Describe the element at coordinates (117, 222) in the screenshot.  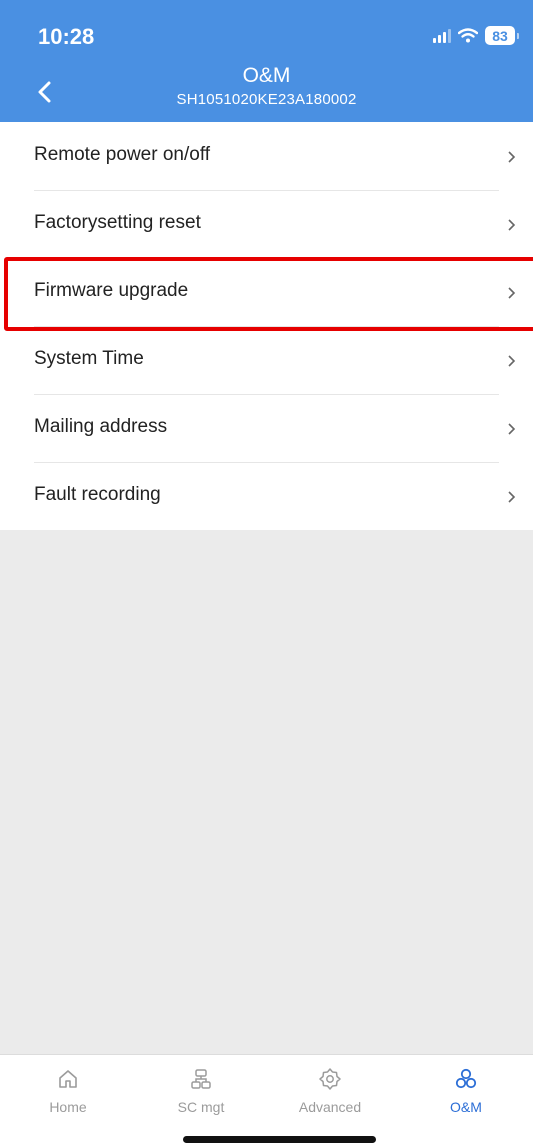
I see `menu-item-label: Factorysetting reset` at that location.